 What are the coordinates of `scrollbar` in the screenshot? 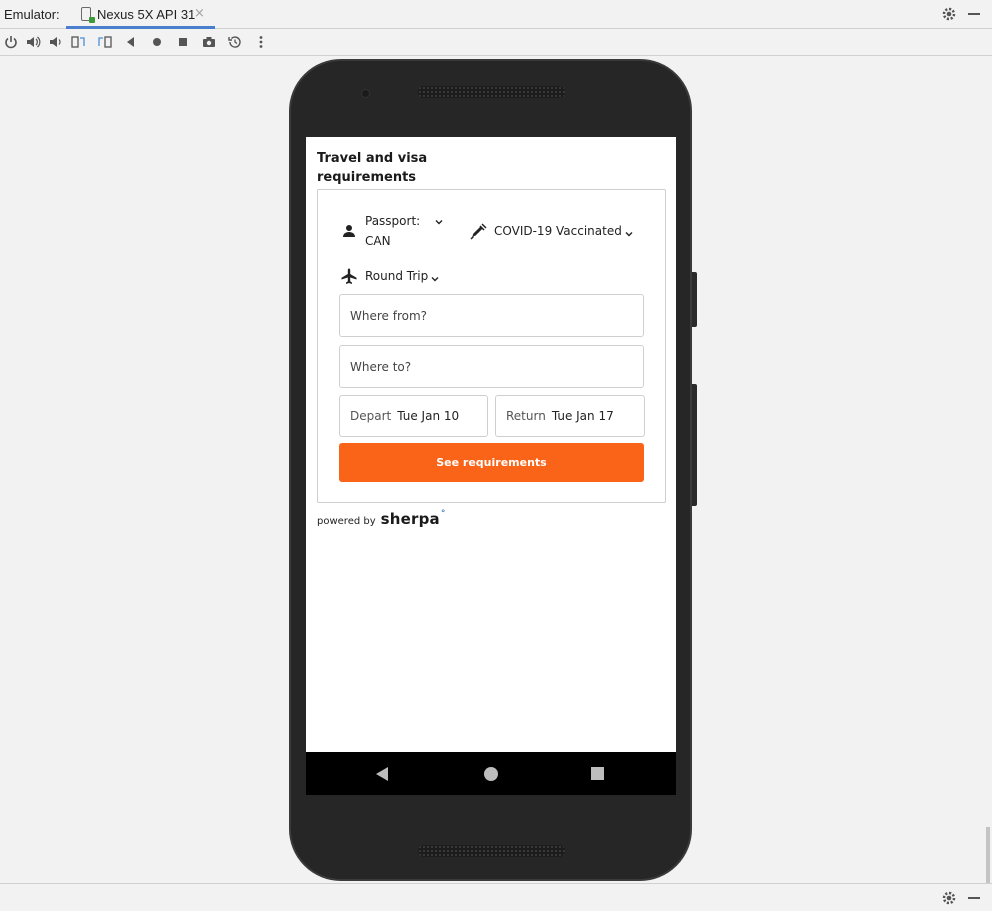 It's located at (988, 855).